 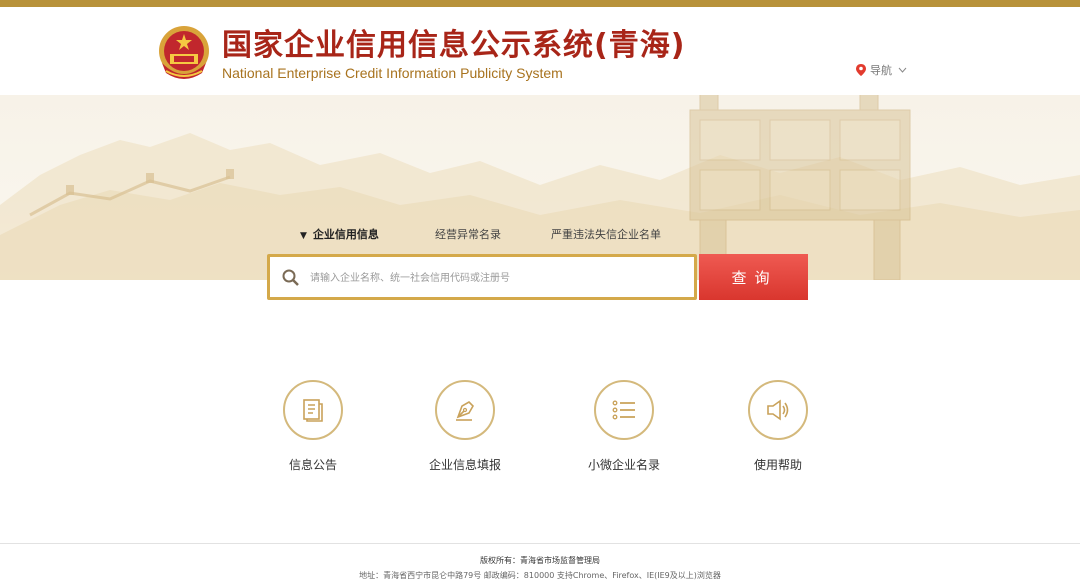 What do you see at coordinates (464, 465) in the screenshot?
I see `feature-label: 企业信息填报` at bounding box center [464, 465].